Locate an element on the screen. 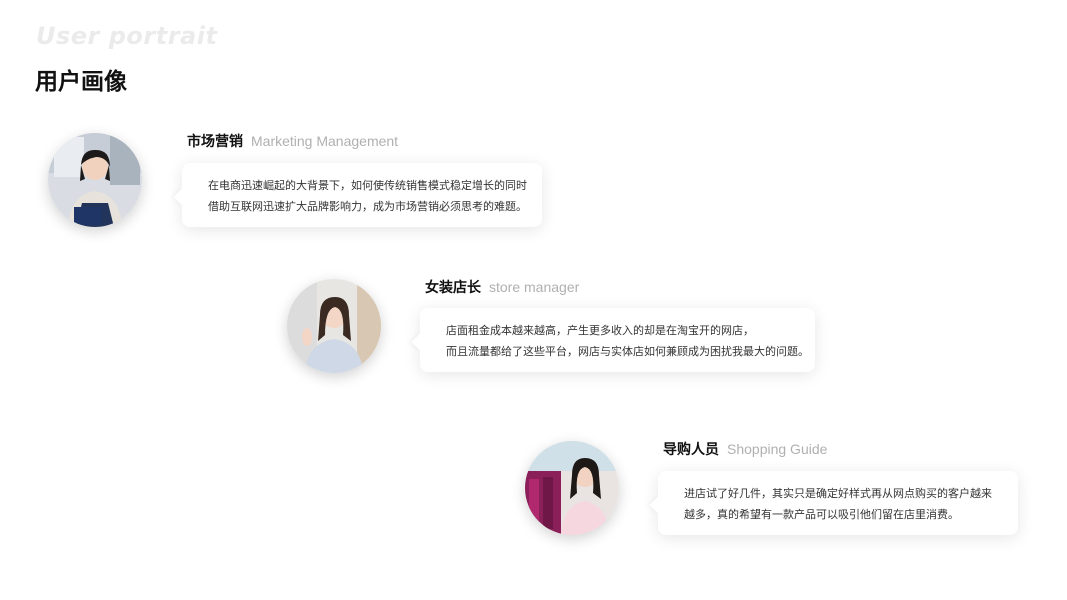 The image size is (1067, 600). avatar-marketing-photo is located at coordinates (95, 180).